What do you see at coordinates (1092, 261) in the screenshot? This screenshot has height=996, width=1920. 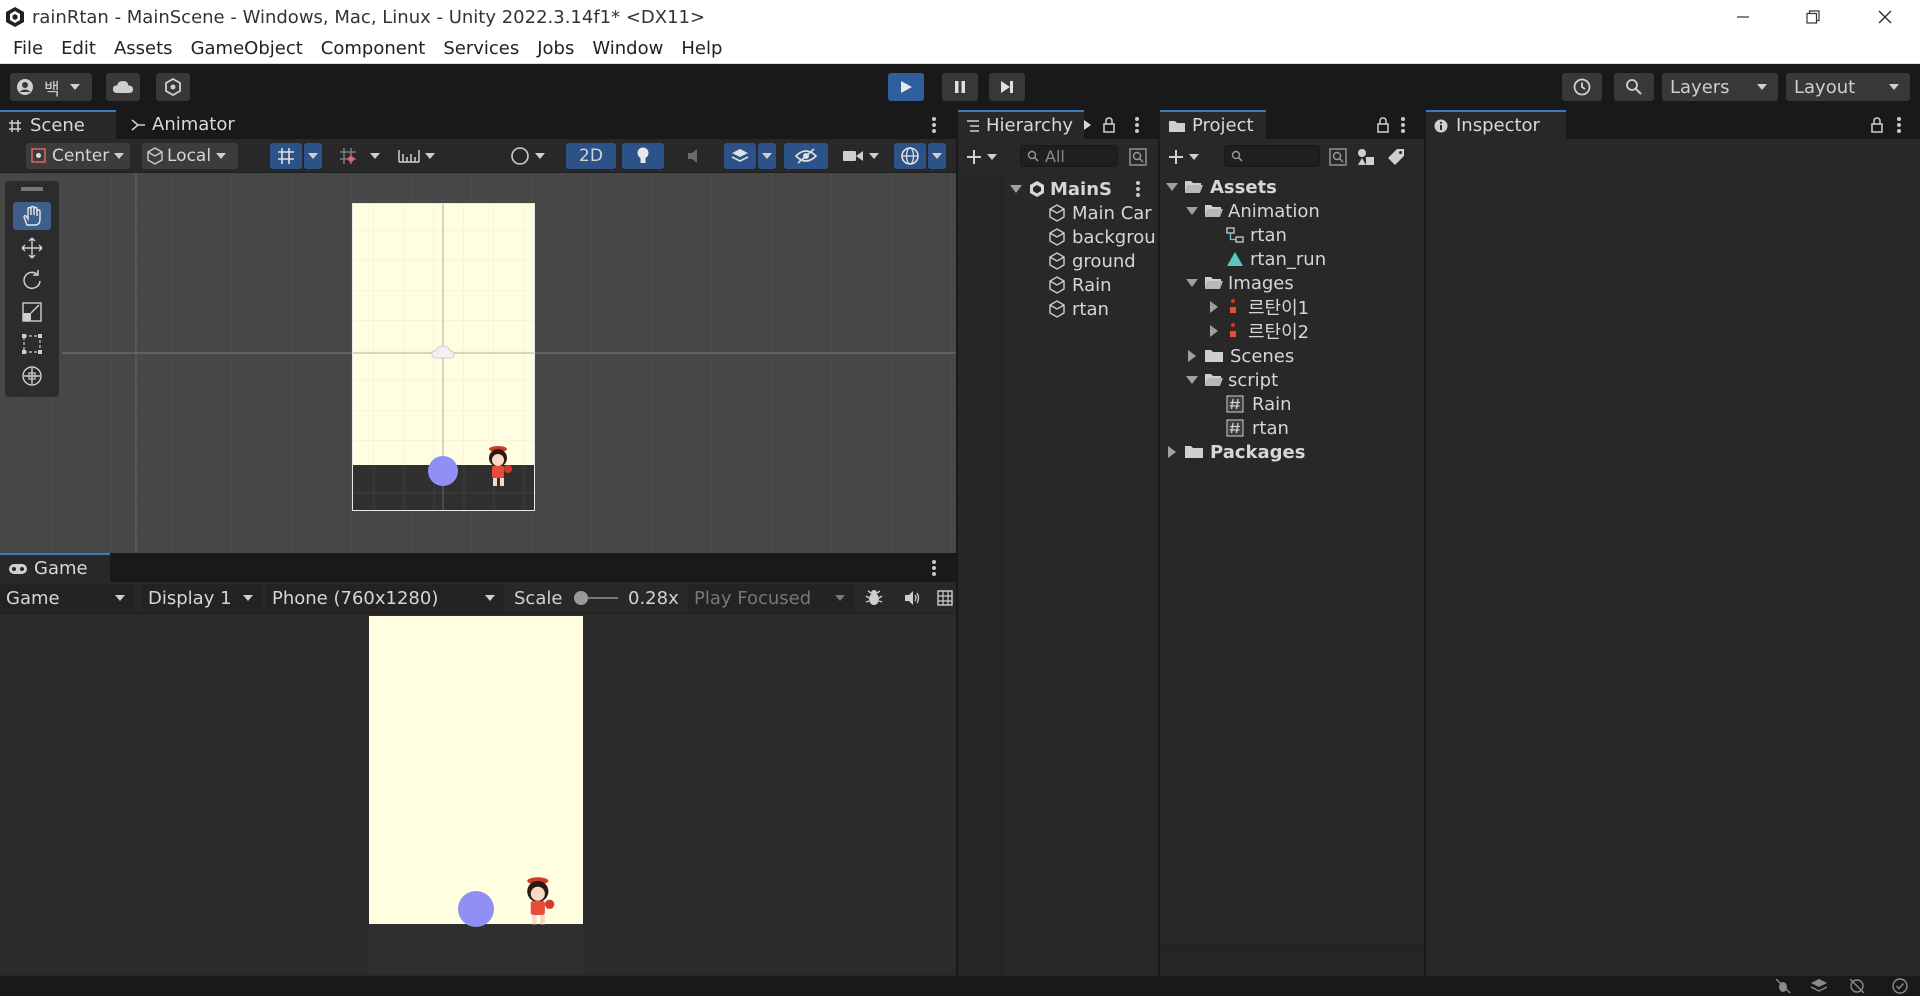 I see `hierarchy-item: ground` at bounding box center [1092, 261].